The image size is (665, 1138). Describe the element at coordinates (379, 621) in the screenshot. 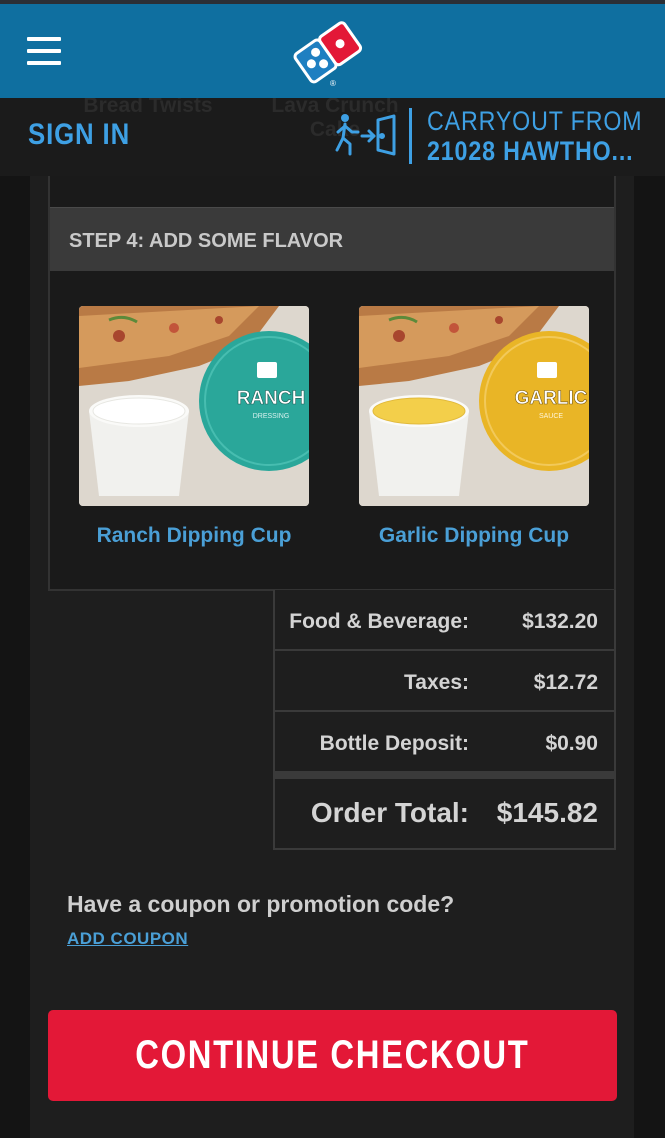

I see `food-beverage-label: Food & Beverage:` at that location.